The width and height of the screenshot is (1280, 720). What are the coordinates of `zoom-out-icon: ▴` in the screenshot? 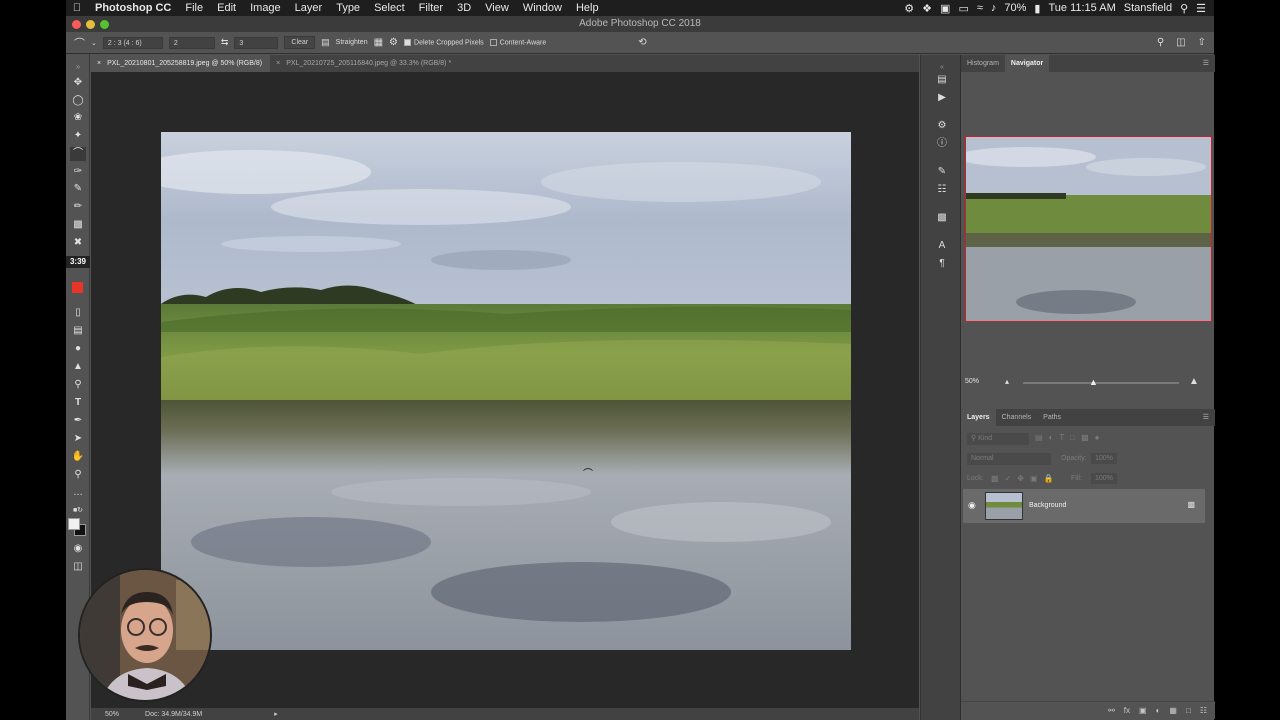 It's located at (1007, 381).